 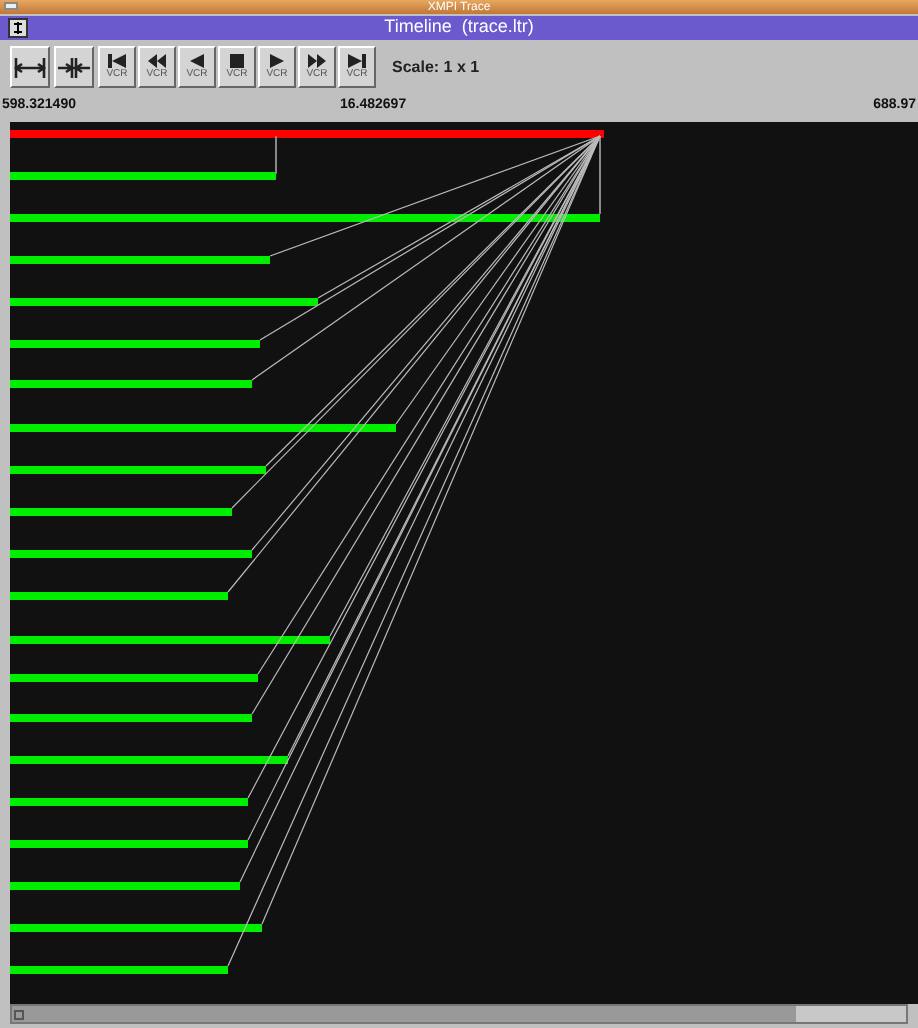 I want to click on fast-forward-icon, so click(x=317, y=61).